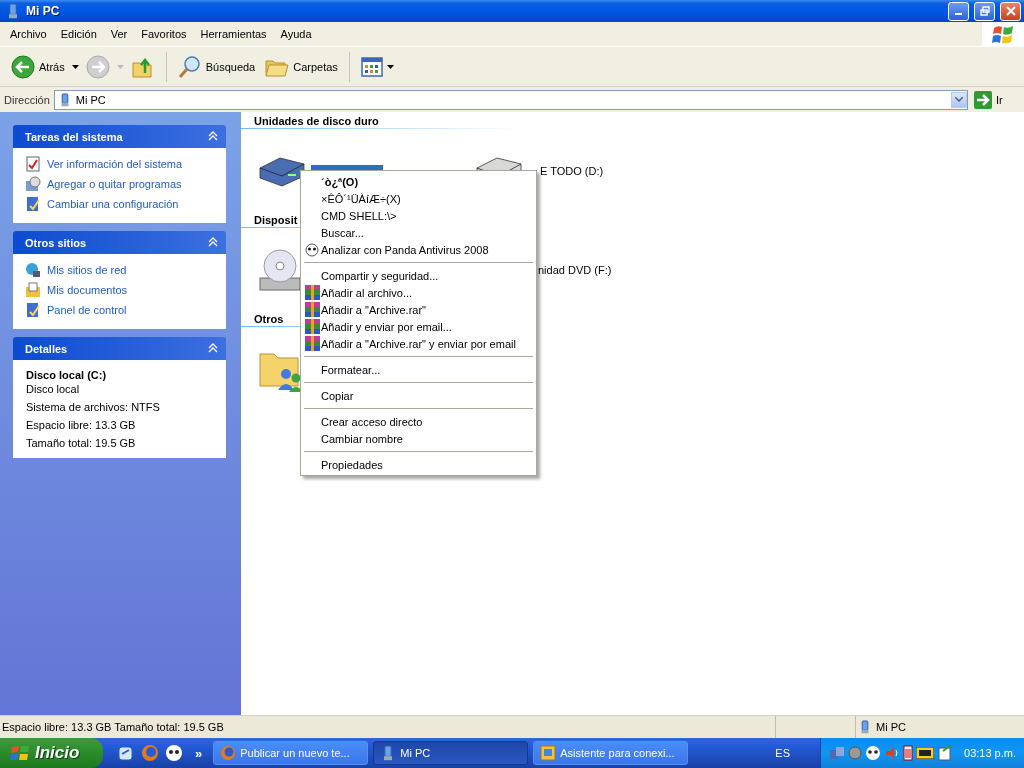  Describe the element at coordinates (908, 753) in the screenshot. I see `meter-icon` at that location.